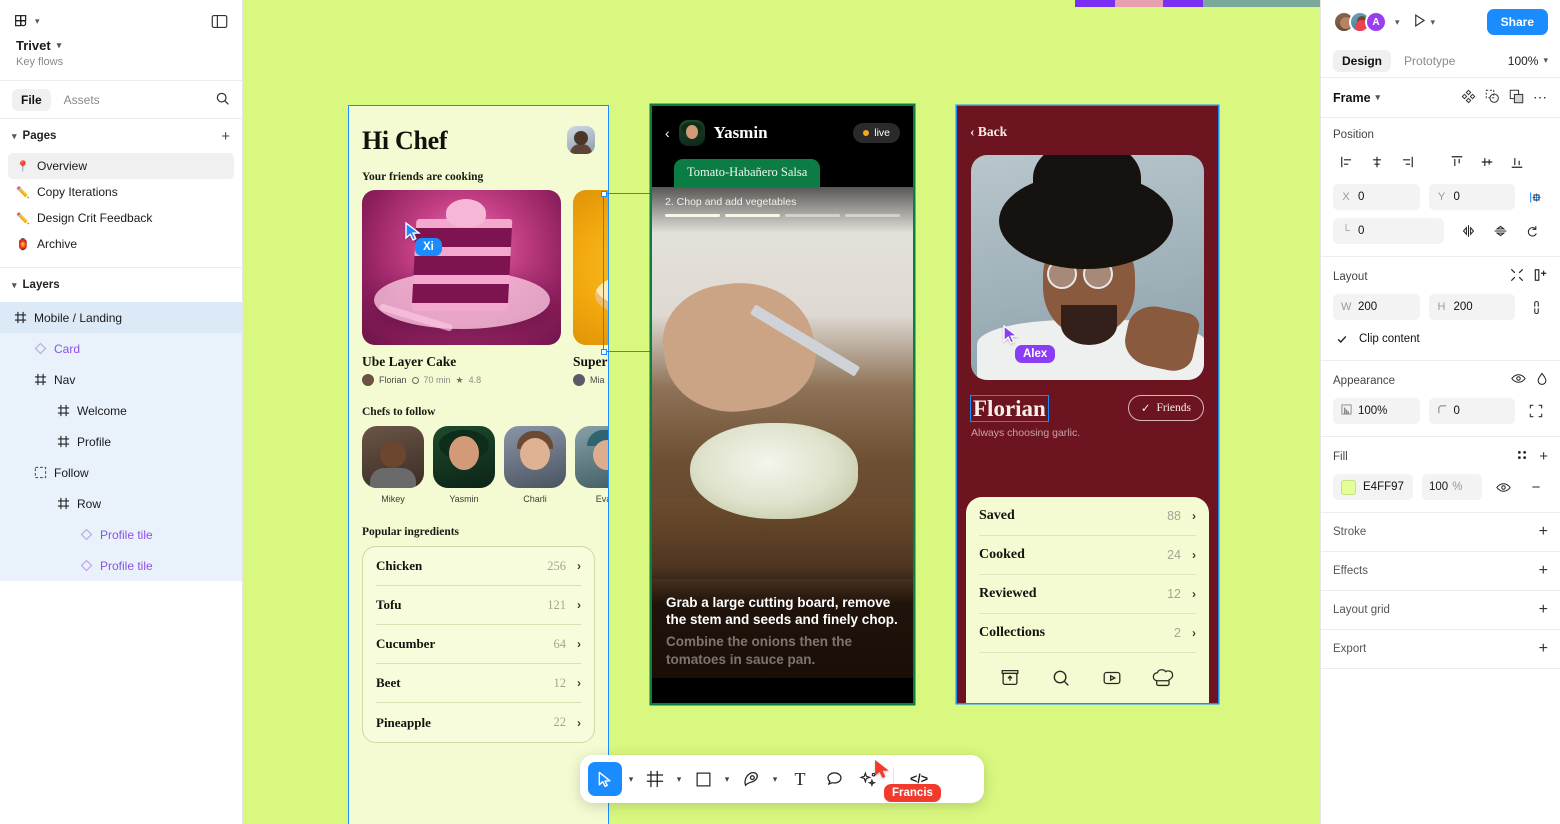 The image size is (1560, 824). Describe the element at coordinates (464, 465) in the screenshot. I see `chef-tile: Yasmin` at that location.